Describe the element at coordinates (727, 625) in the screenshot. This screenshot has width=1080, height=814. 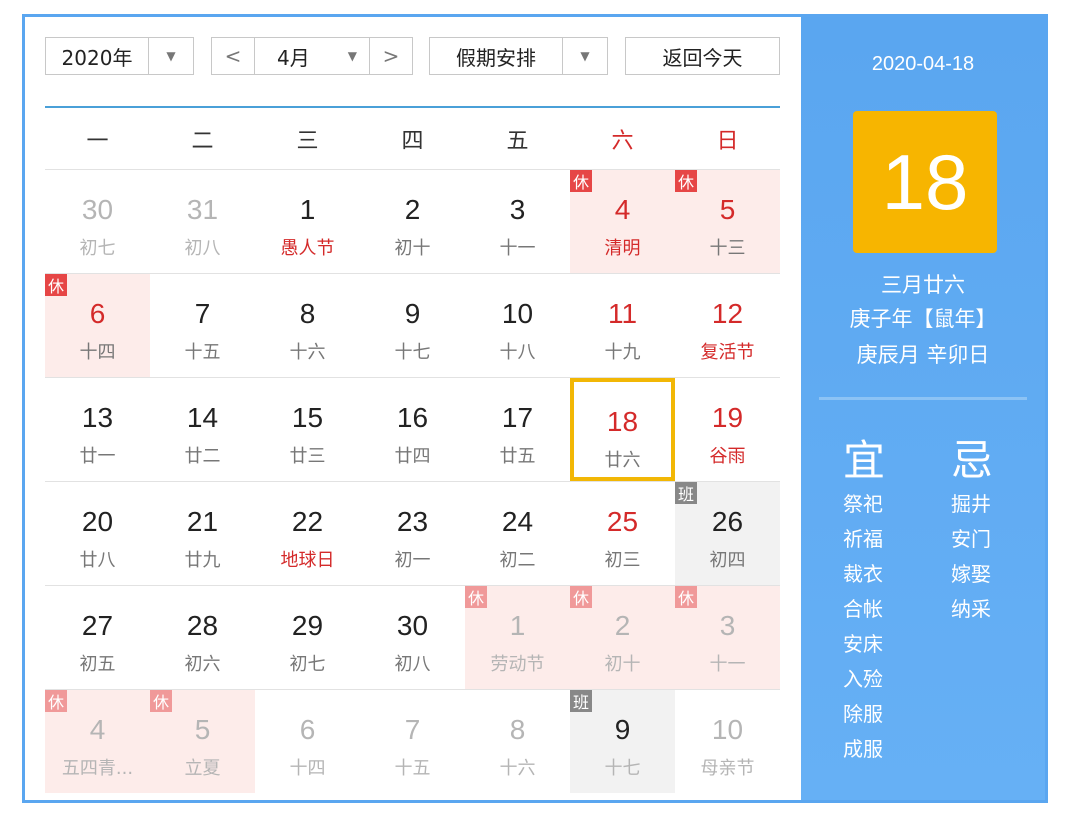
I see `day-number: 3` at that location.